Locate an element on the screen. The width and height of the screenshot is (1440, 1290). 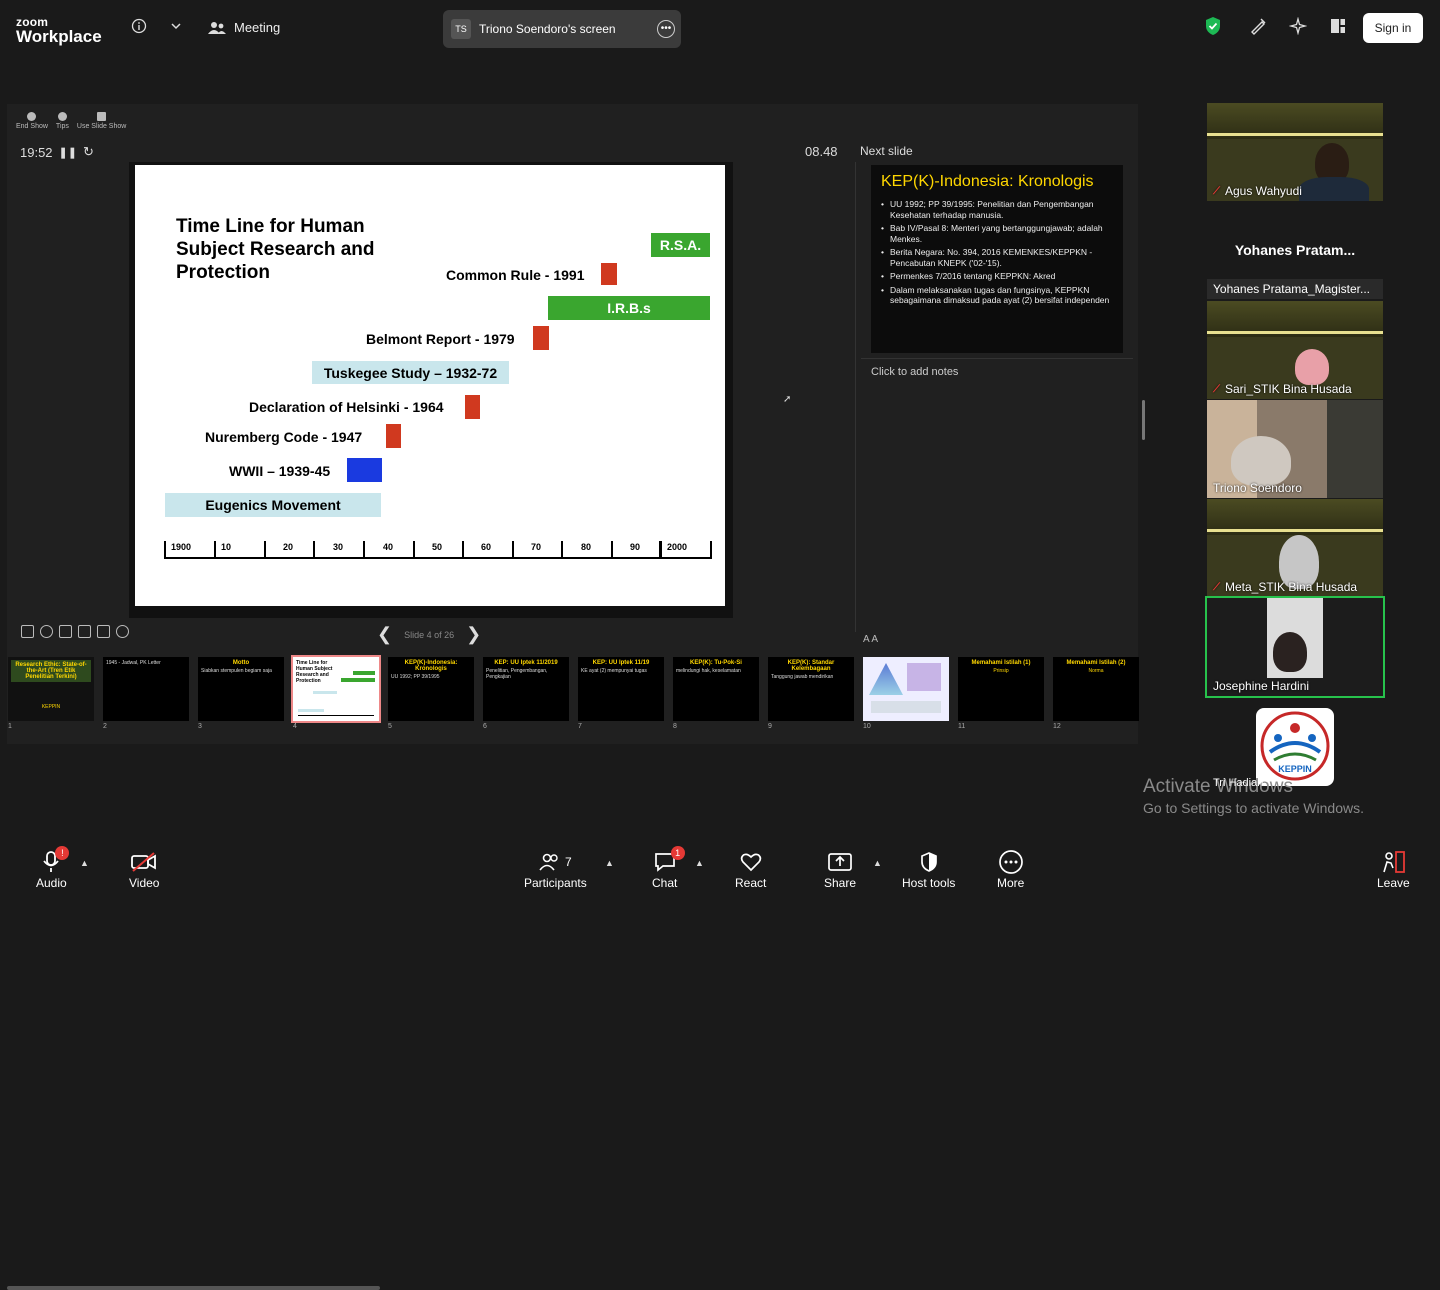
more-options-icon: ••• is located at coordinates (666, 29).